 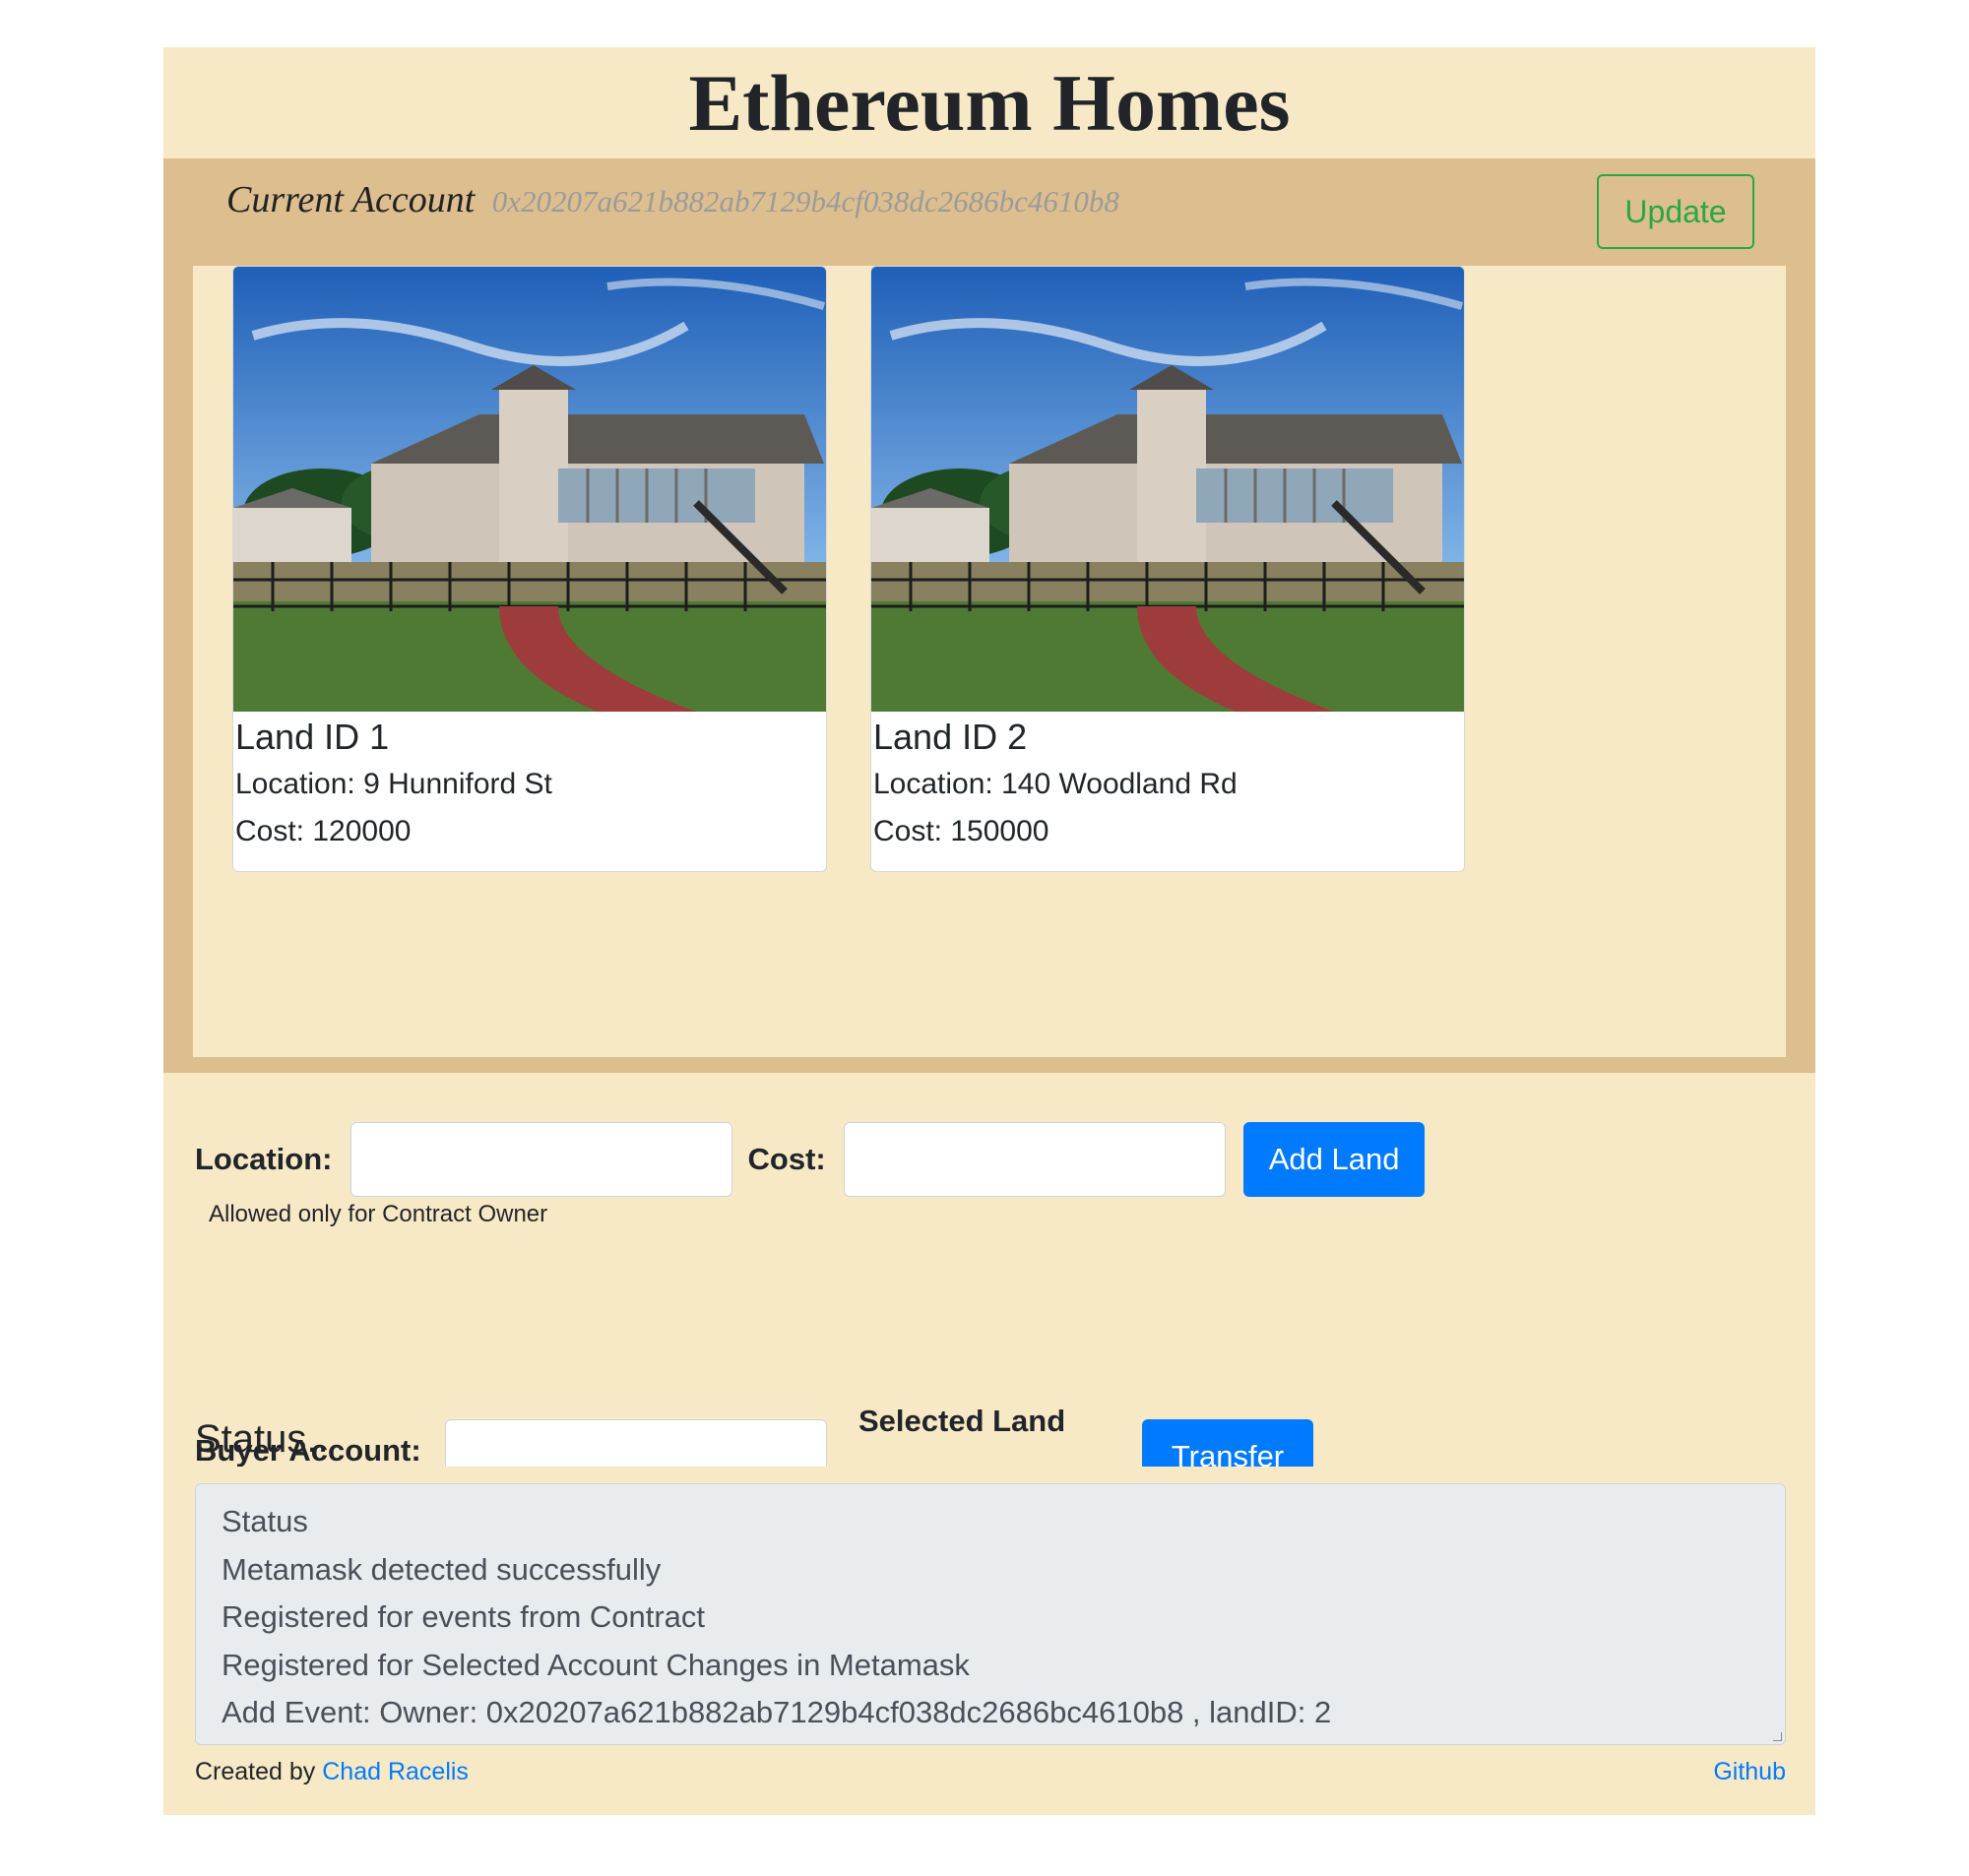 I want to click on title-bar: Ethereum Homes, so click(x=989, y=102).